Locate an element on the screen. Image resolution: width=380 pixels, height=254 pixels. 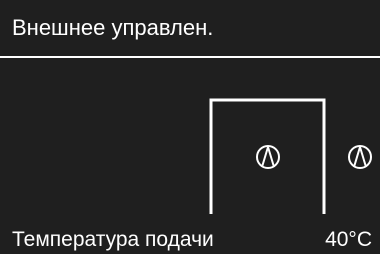
circuit-pipe is located at coordinates (267, 156).